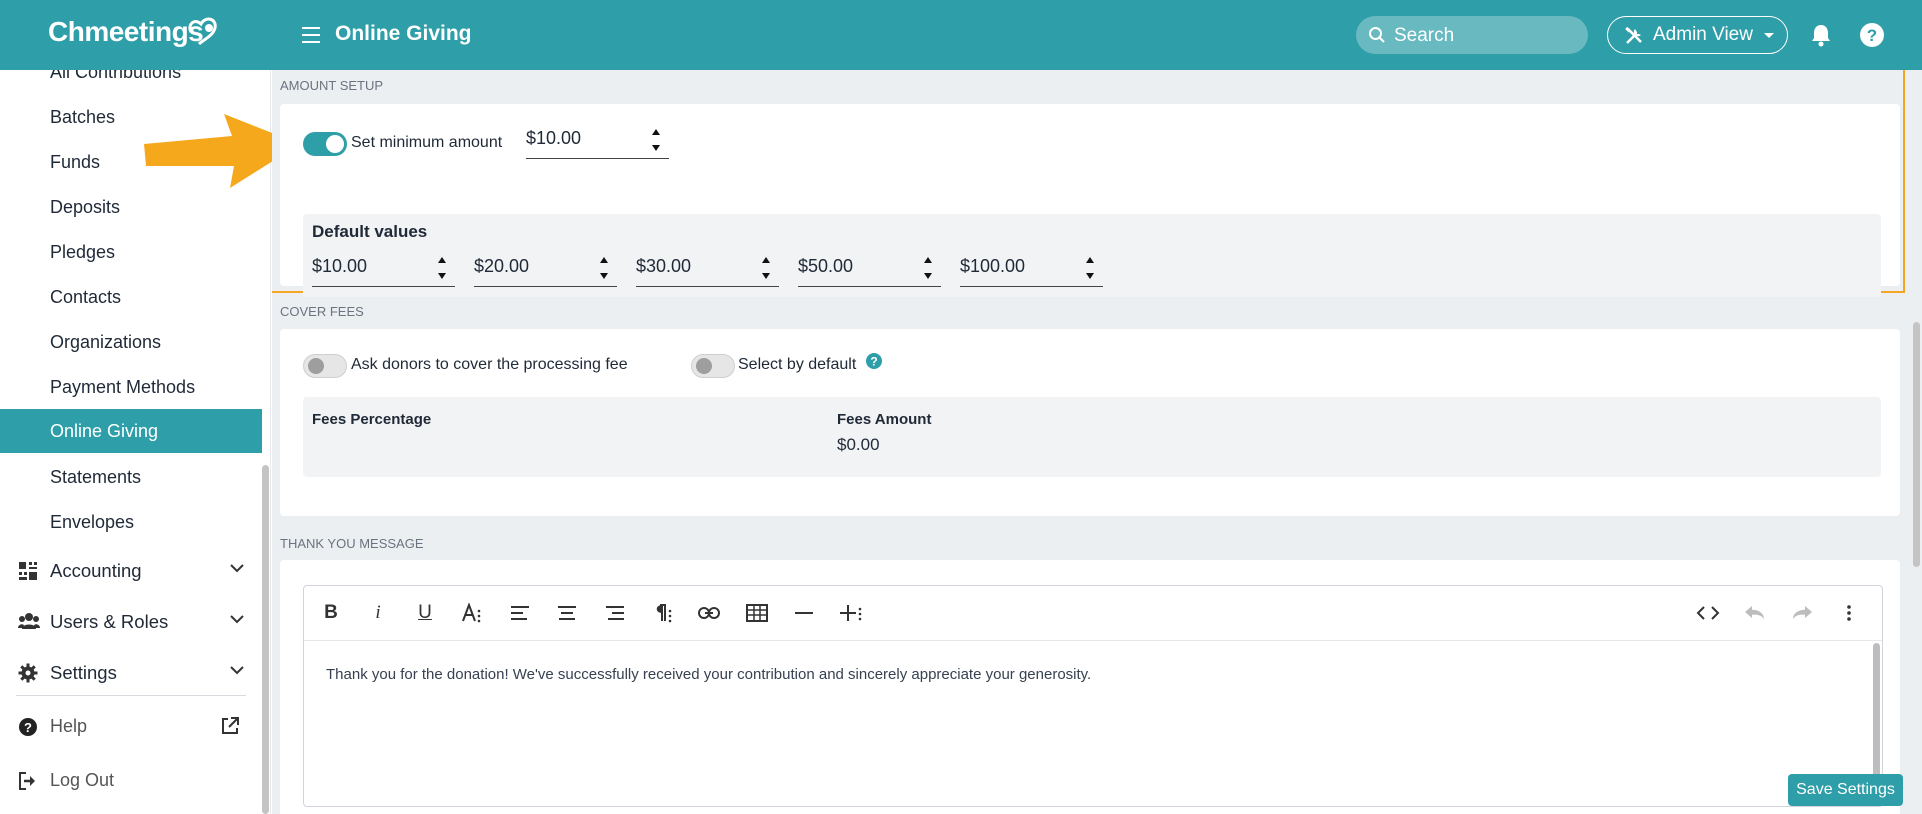 The height and width of the screenshot is (814, 1922). Describe the element at coordinates (858, 444) in the screenshot. I see `fees-amount-value: $0.00` at that location.